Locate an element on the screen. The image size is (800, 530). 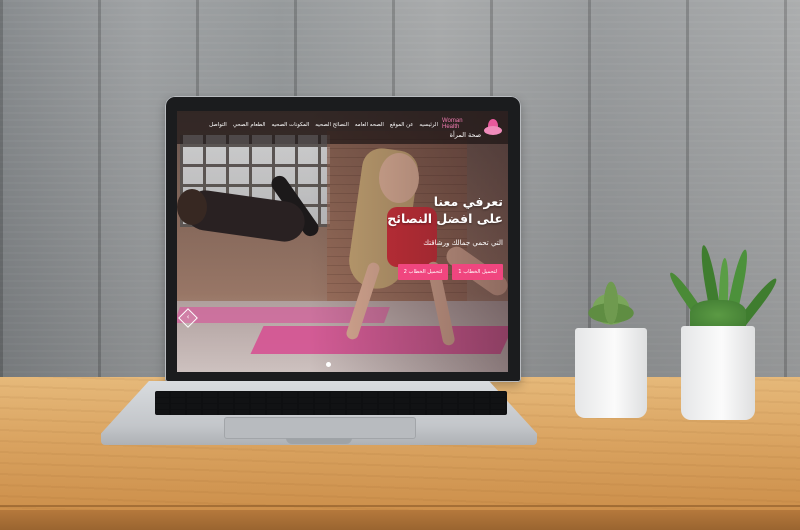
nav-item-healthy-food: الطعام الصحي is located at coordinates (249, 125).